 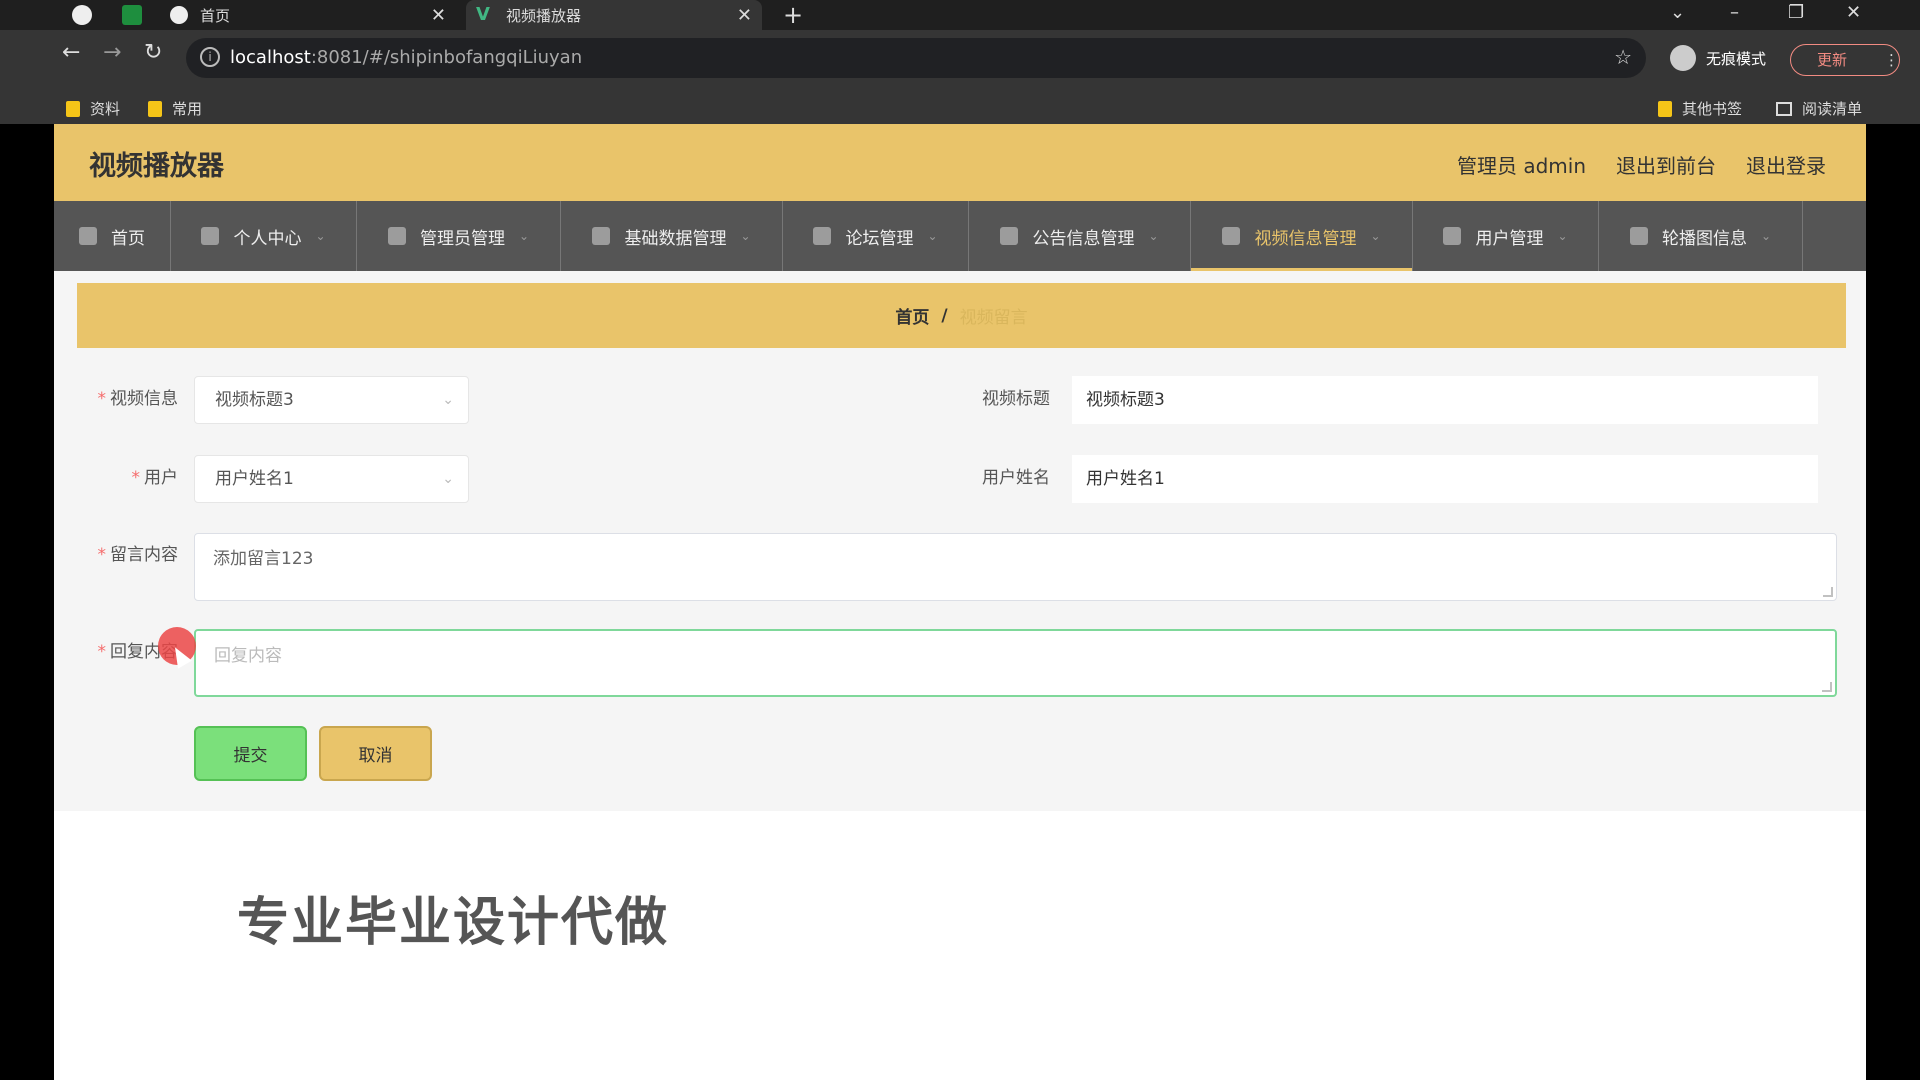 What do you see at coordinates (1445, 479) in the screenshot?
I see `user-name-field: 用户姓名1` at bounding box center [1445, 479].